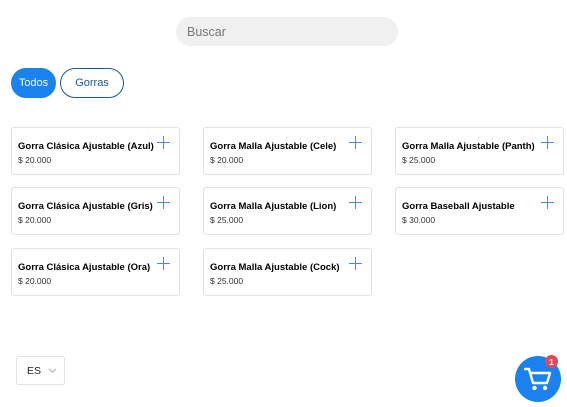 The height and width of the screenshot is (407, 567). What do you see at coordinates (458, 206) in the screenshot?
I see `product-name: Gorra Baseball Ajustable` at bounding box center [458, 206].